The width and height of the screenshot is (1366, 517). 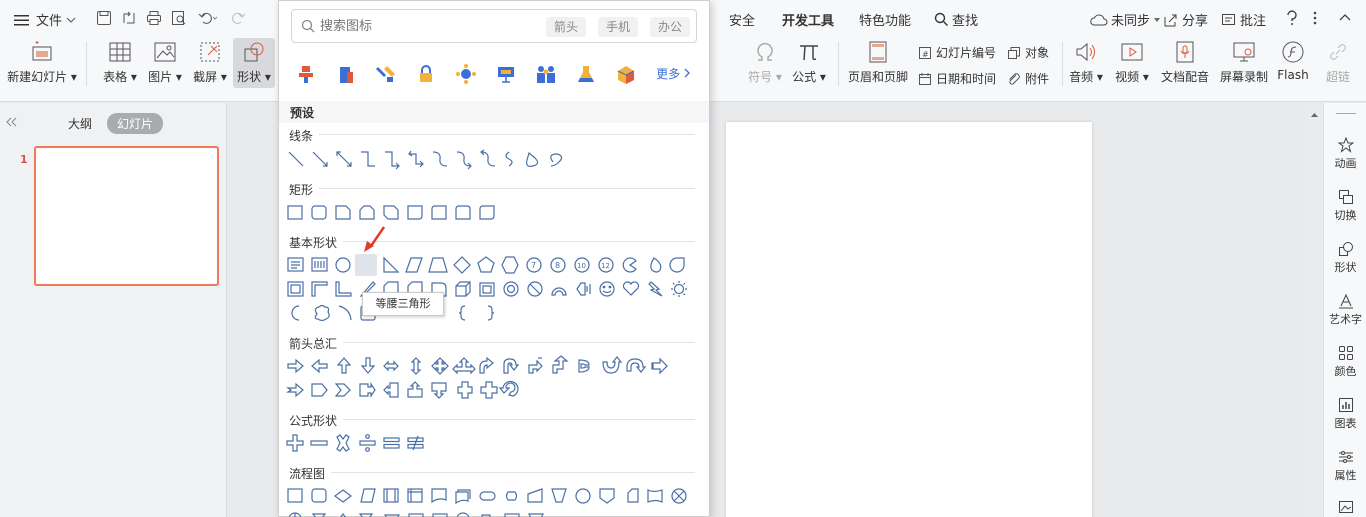 I want to click on pane-wordart: 艺术字, so click(x=1345, y=310).